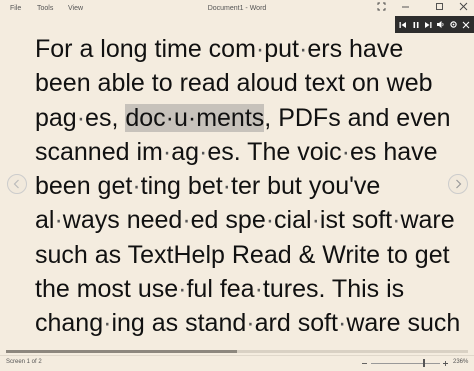 The height and width of the screenshot is (371, 474). I want to click on text-line: al·ways need·ed spe·cial·ist soft·ware, so click(250, 220).